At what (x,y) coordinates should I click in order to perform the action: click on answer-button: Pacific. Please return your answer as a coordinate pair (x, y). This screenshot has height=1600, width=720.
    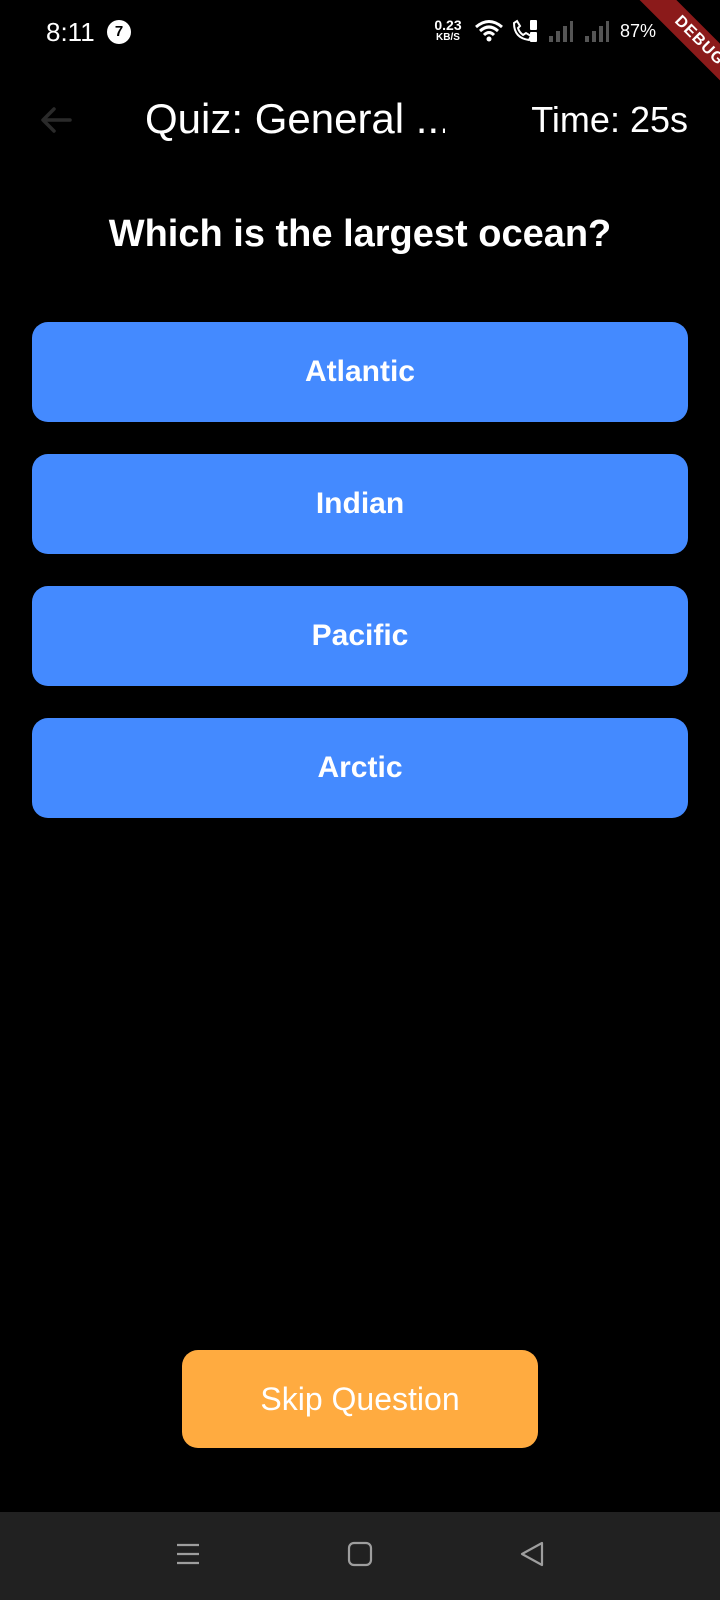
    Looking at the image, I should click on (360, 636).